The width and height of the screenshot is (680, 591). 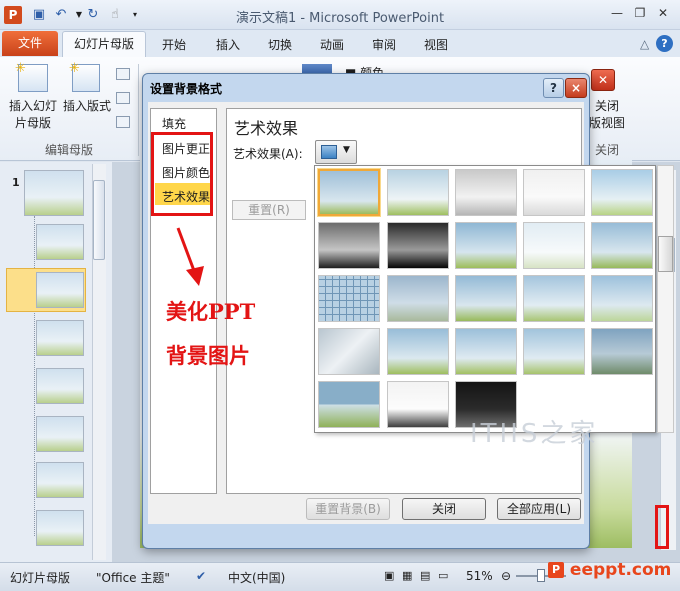 What do you see at coordinates (123, 74) in the screenshot?
I see `delete-icon` at bounding box center [123, 74].